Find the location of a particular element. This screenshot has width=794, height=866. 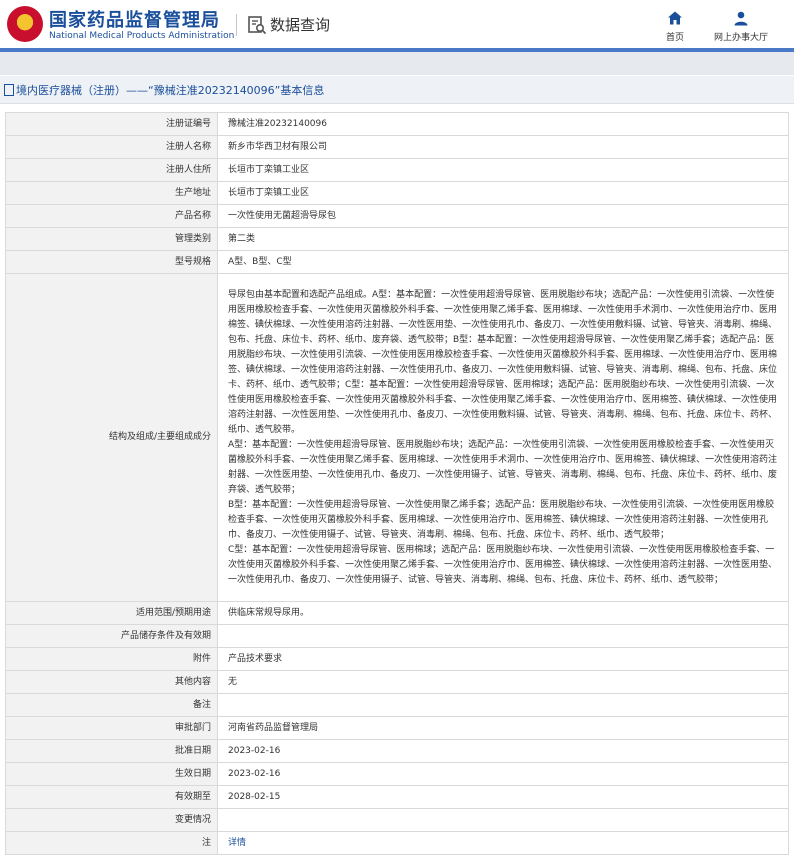

row-label: 其他内容 is located at coordinates (111, 682).